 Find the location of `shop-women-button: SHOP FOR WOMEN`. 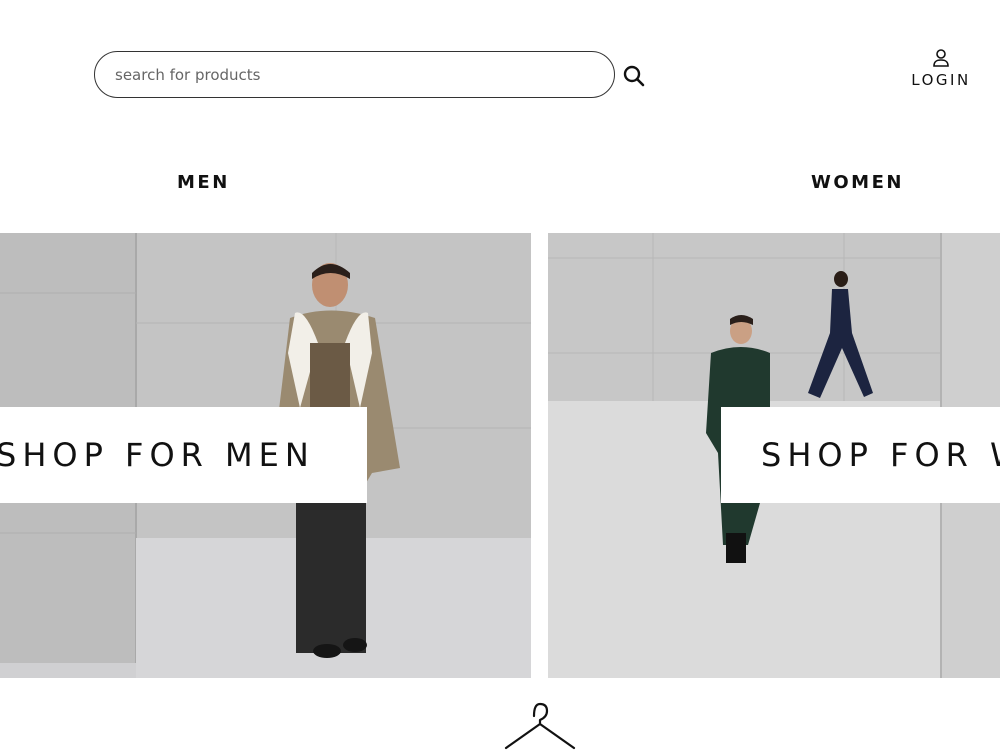

shop-women-button: SHOP FOR WOMEN is located at coordinates (860, 455).